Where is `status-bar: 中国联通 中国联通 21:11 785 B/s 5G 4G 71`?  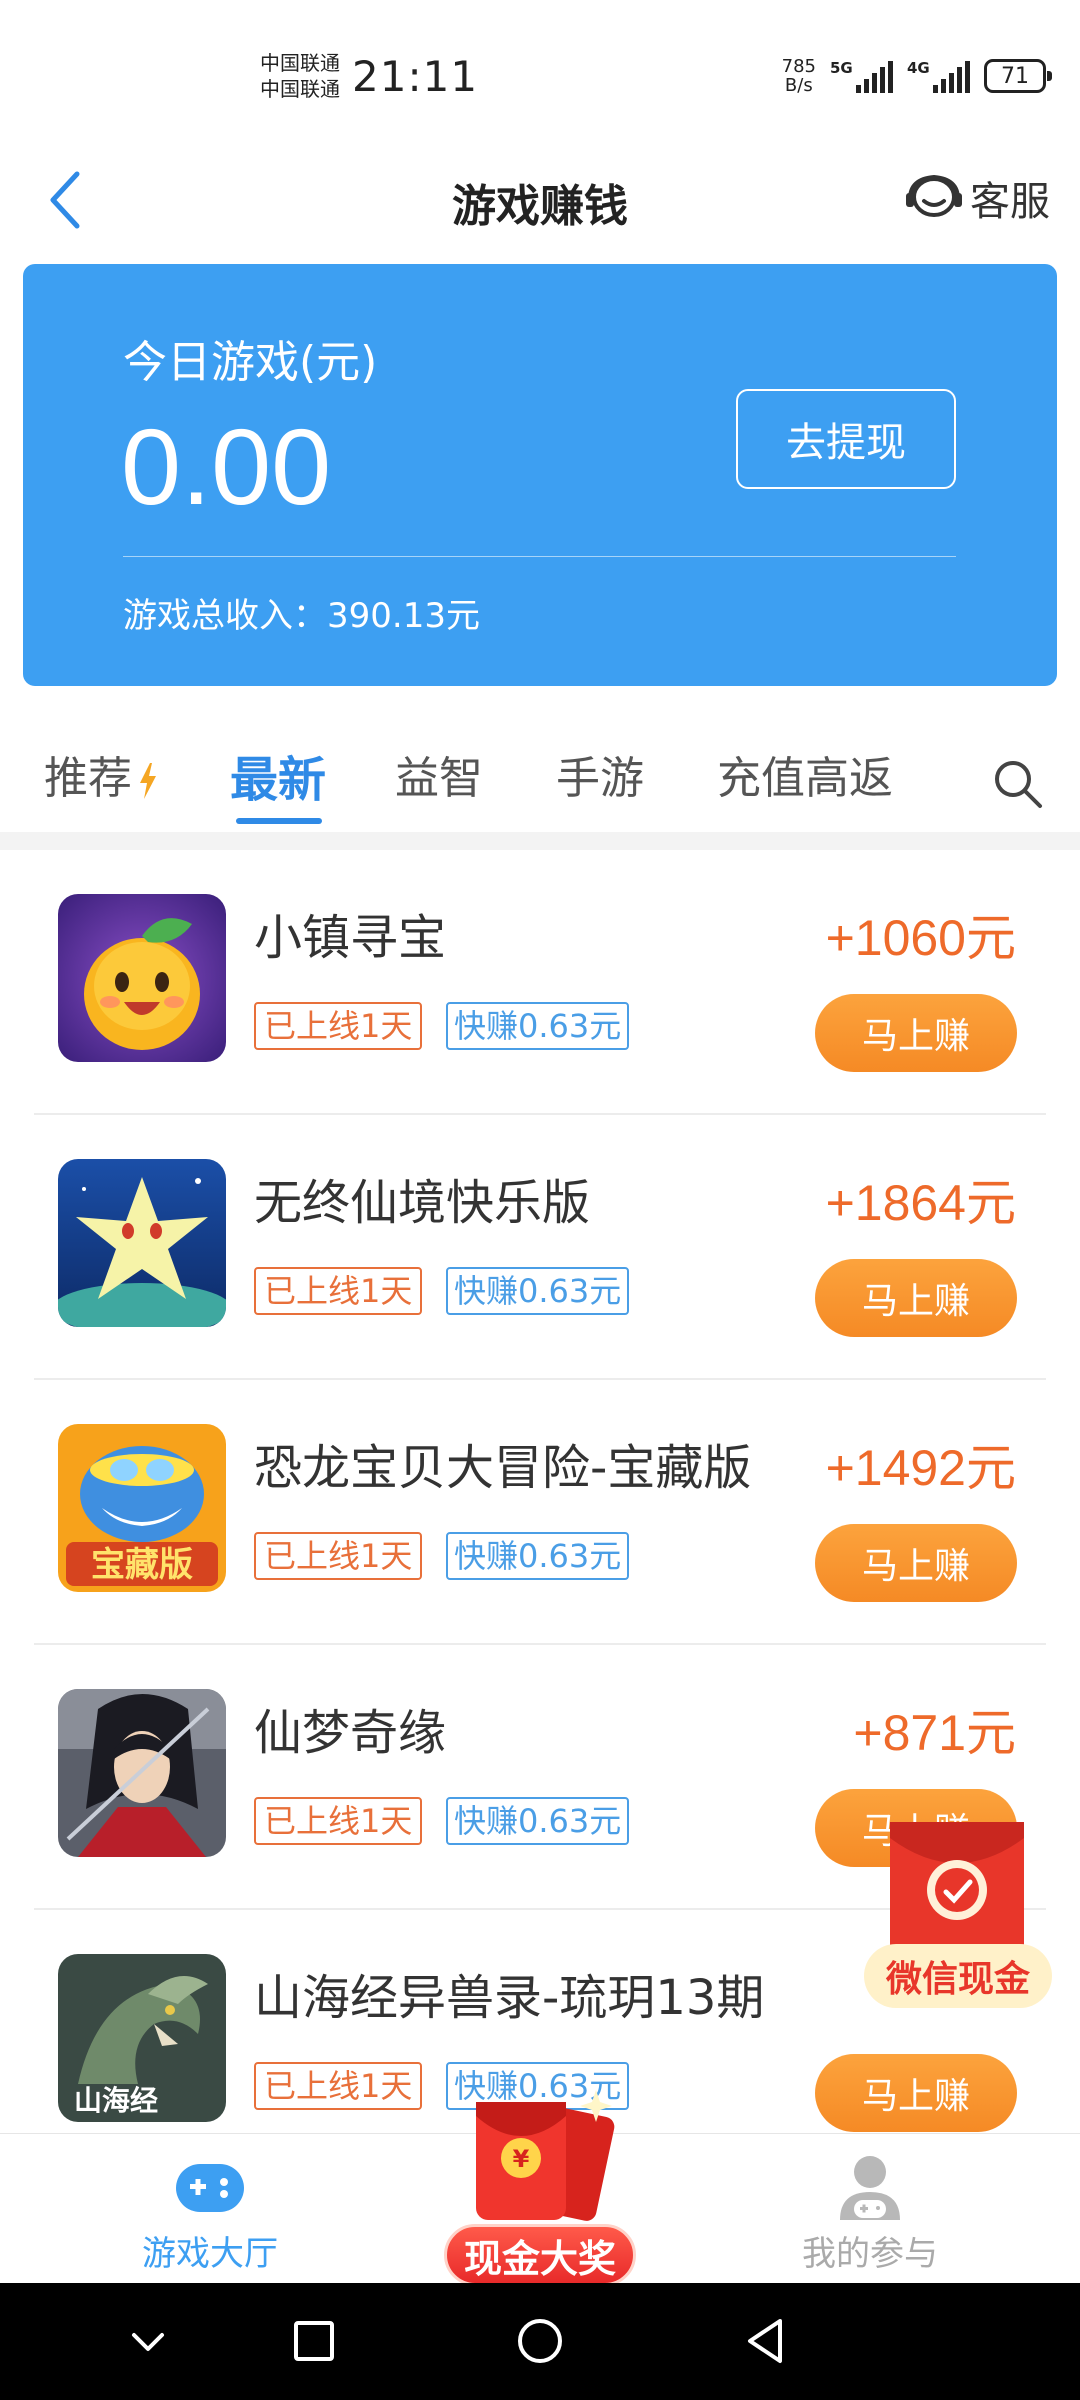
status-bar: 中国联通 中国联通 21:11 785 B/s 5G 4G 71 is located at coordinates (540, 70).